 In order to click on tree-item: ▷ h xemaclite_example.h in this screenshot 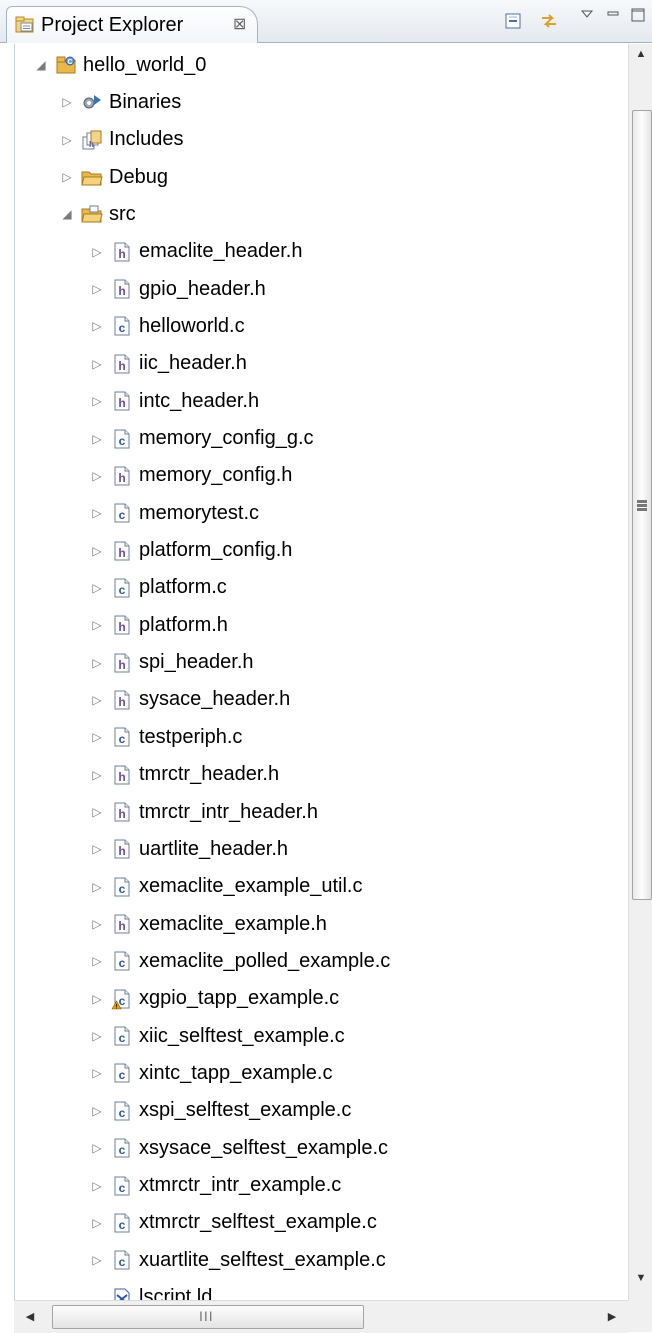, I will do `click(358, 924)`.